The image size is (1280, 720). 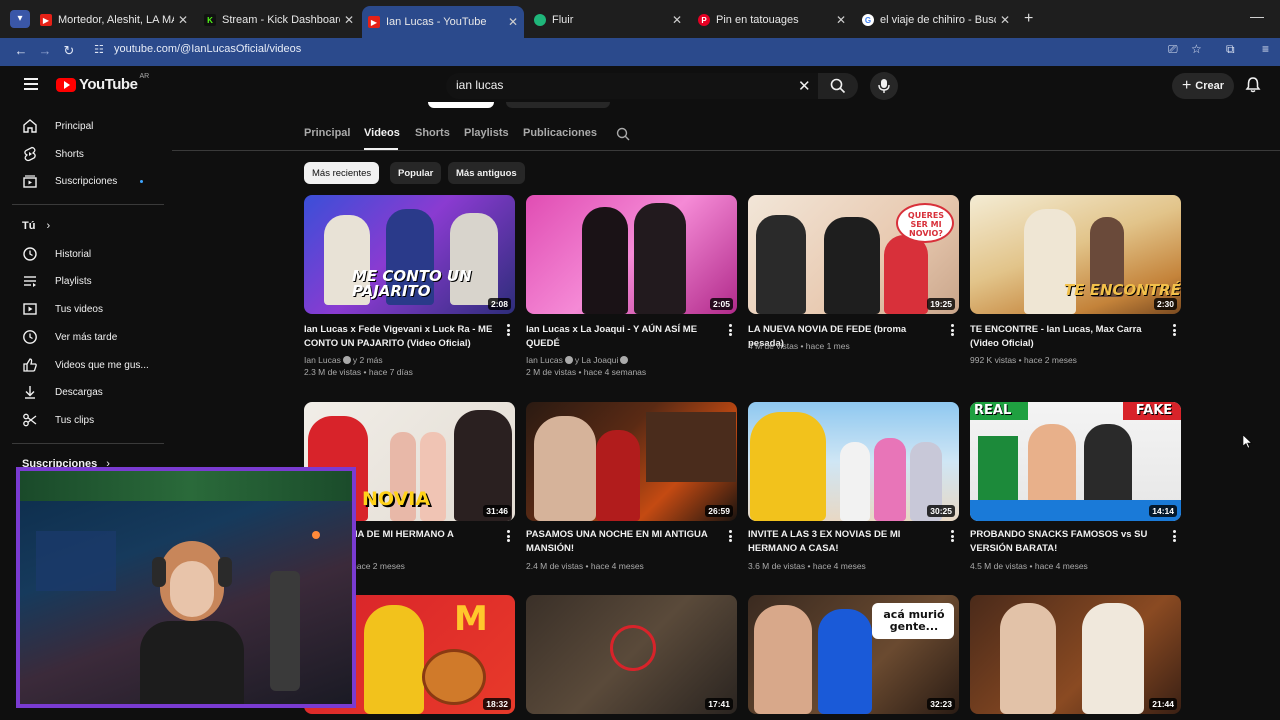 What do you see at coordinates (45, 51) in the screenshot?
I see `forward-icon: →` at bounding box center [45, 51].